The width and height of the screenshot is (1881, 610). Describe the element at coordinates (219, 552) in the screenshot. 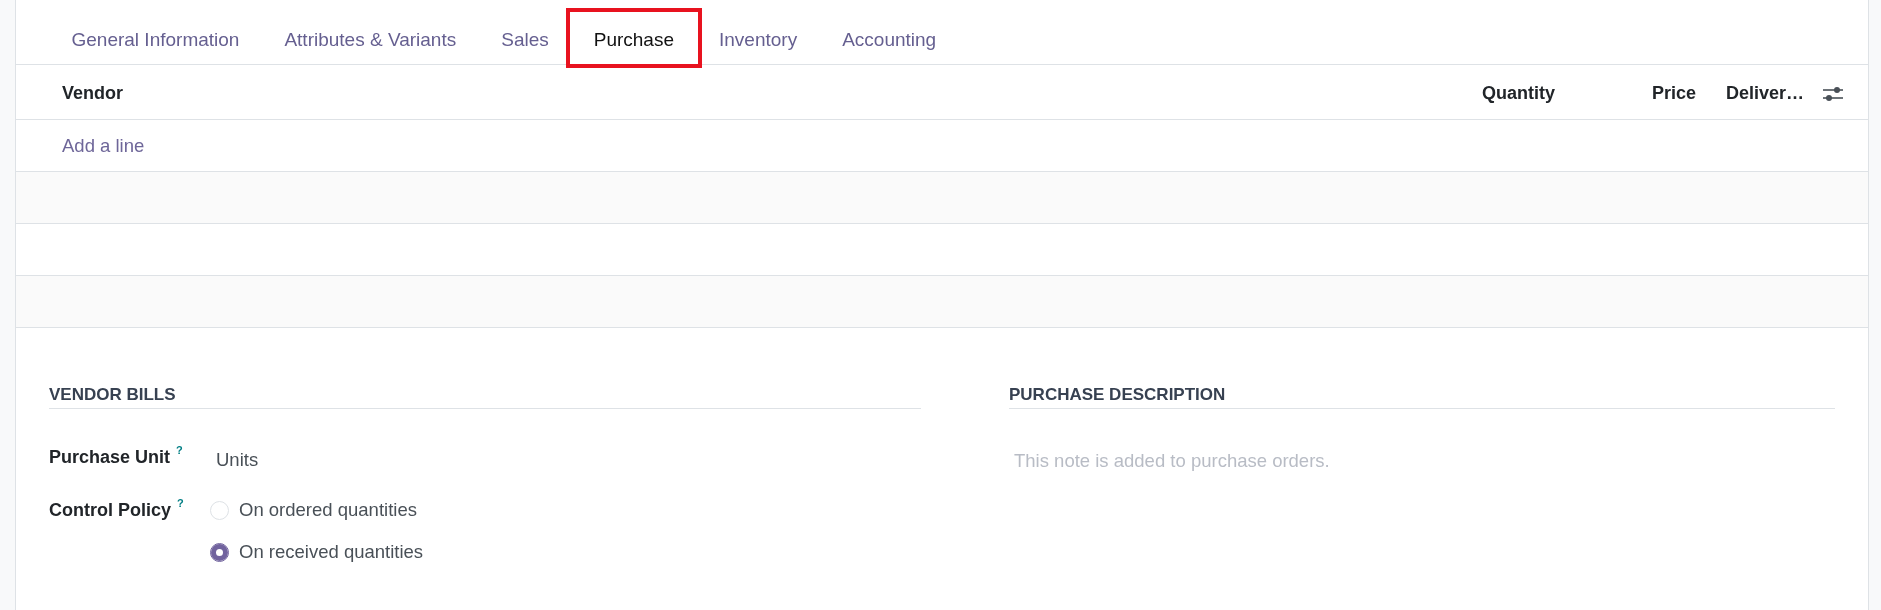

I see `radio-icon` at that location.